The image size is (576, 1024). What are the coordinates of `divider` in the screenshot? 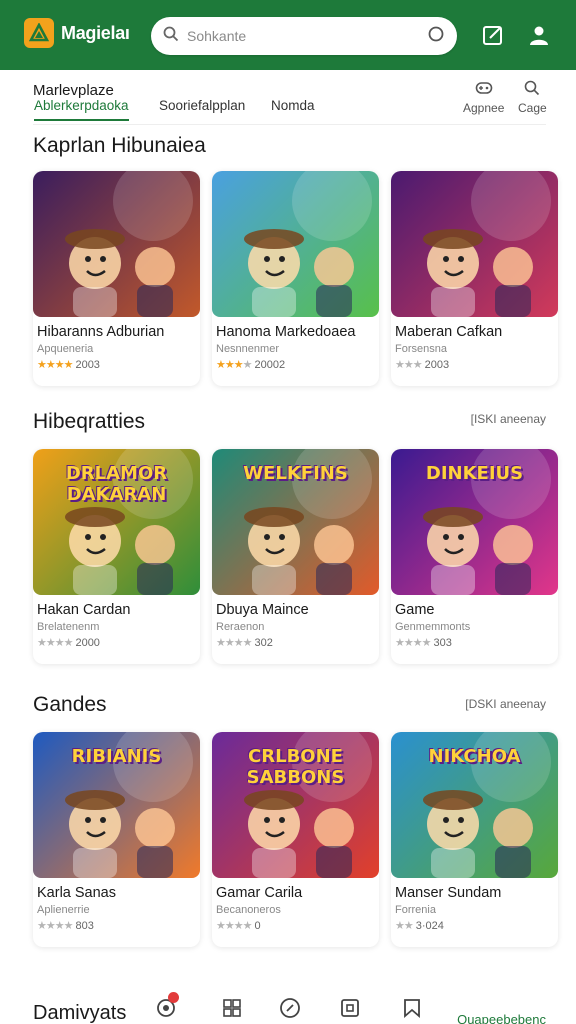 It's located at (289, 124).